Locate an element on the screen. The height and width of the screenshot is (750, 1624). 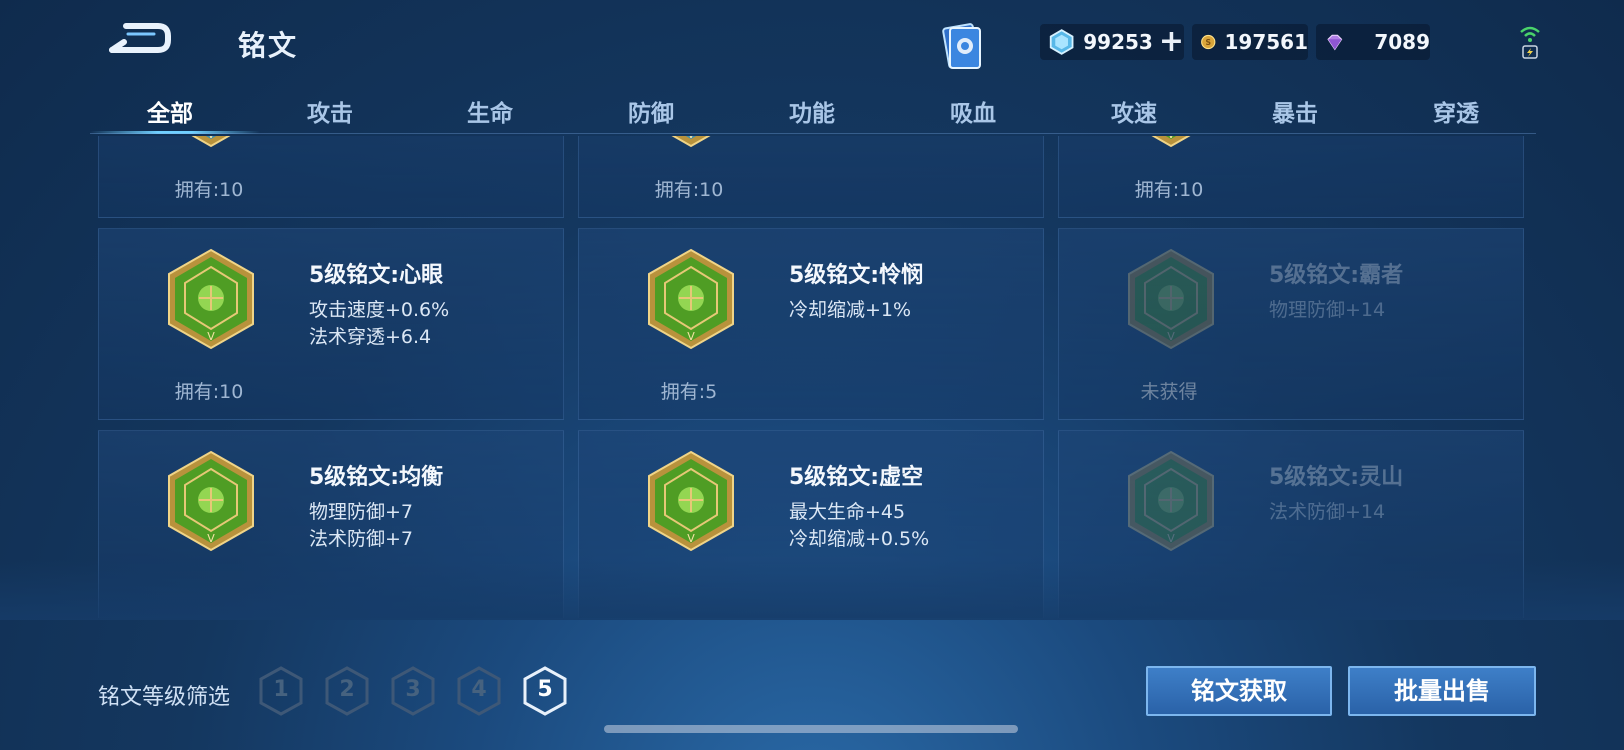
level-filter-label: 4 is located at coordinates (479, 689).